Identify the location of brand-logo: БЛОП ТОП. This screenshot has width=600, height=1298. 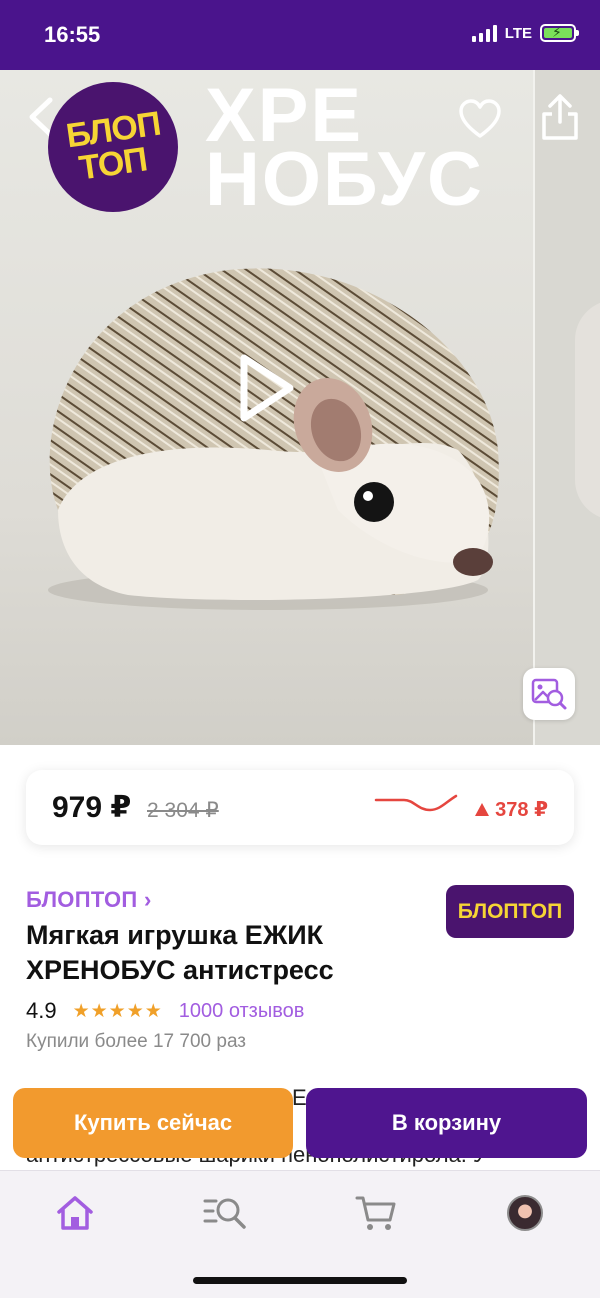
(113, 147).